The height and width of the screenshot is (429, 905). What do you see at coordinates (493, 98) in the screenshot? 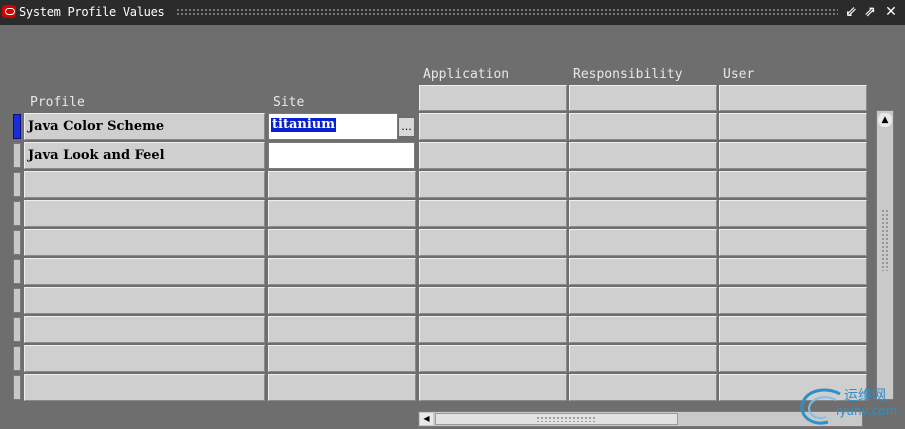
I see `application-header-cell` at bounding box center [493, 98].